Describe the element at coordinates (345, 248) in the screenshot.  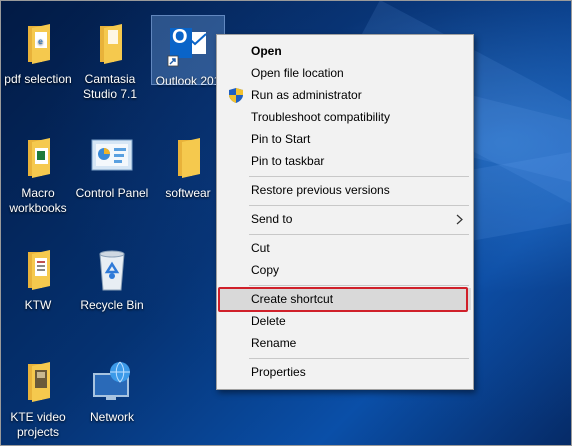
I see `menu-item-cut: Cut` at that location.